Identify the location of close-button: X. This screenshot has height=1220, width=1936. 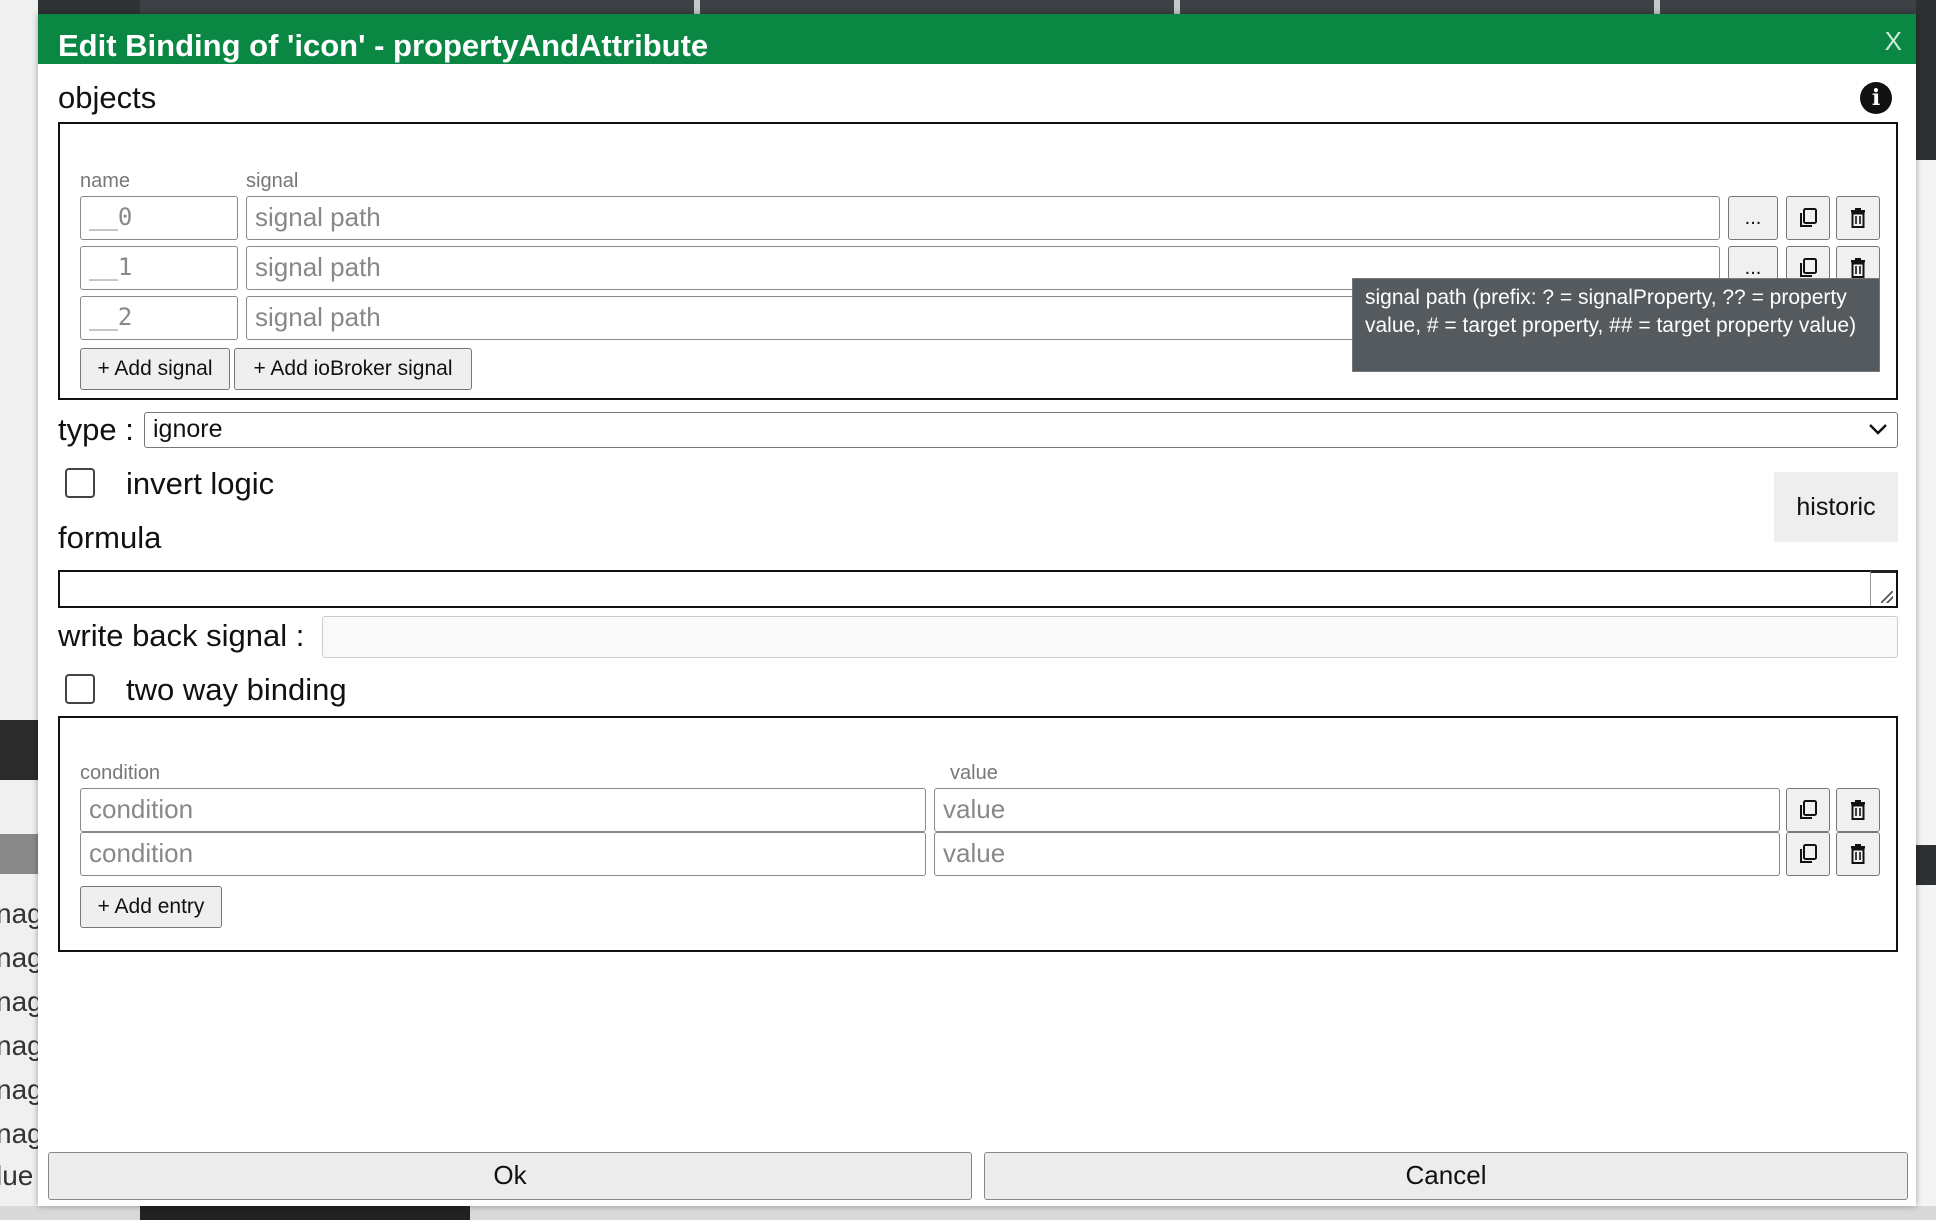
(1893, 41).